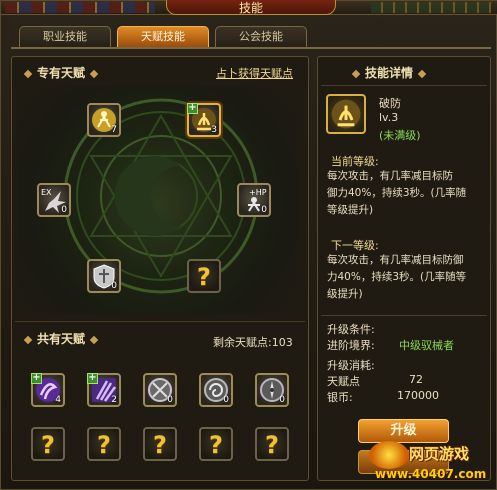 This screenshot has height=490, width=497. What do you see at coordinates (160, 390) in the screenshot?
I see `skill-grey-cross: 0` at bounding box center [160, 390].